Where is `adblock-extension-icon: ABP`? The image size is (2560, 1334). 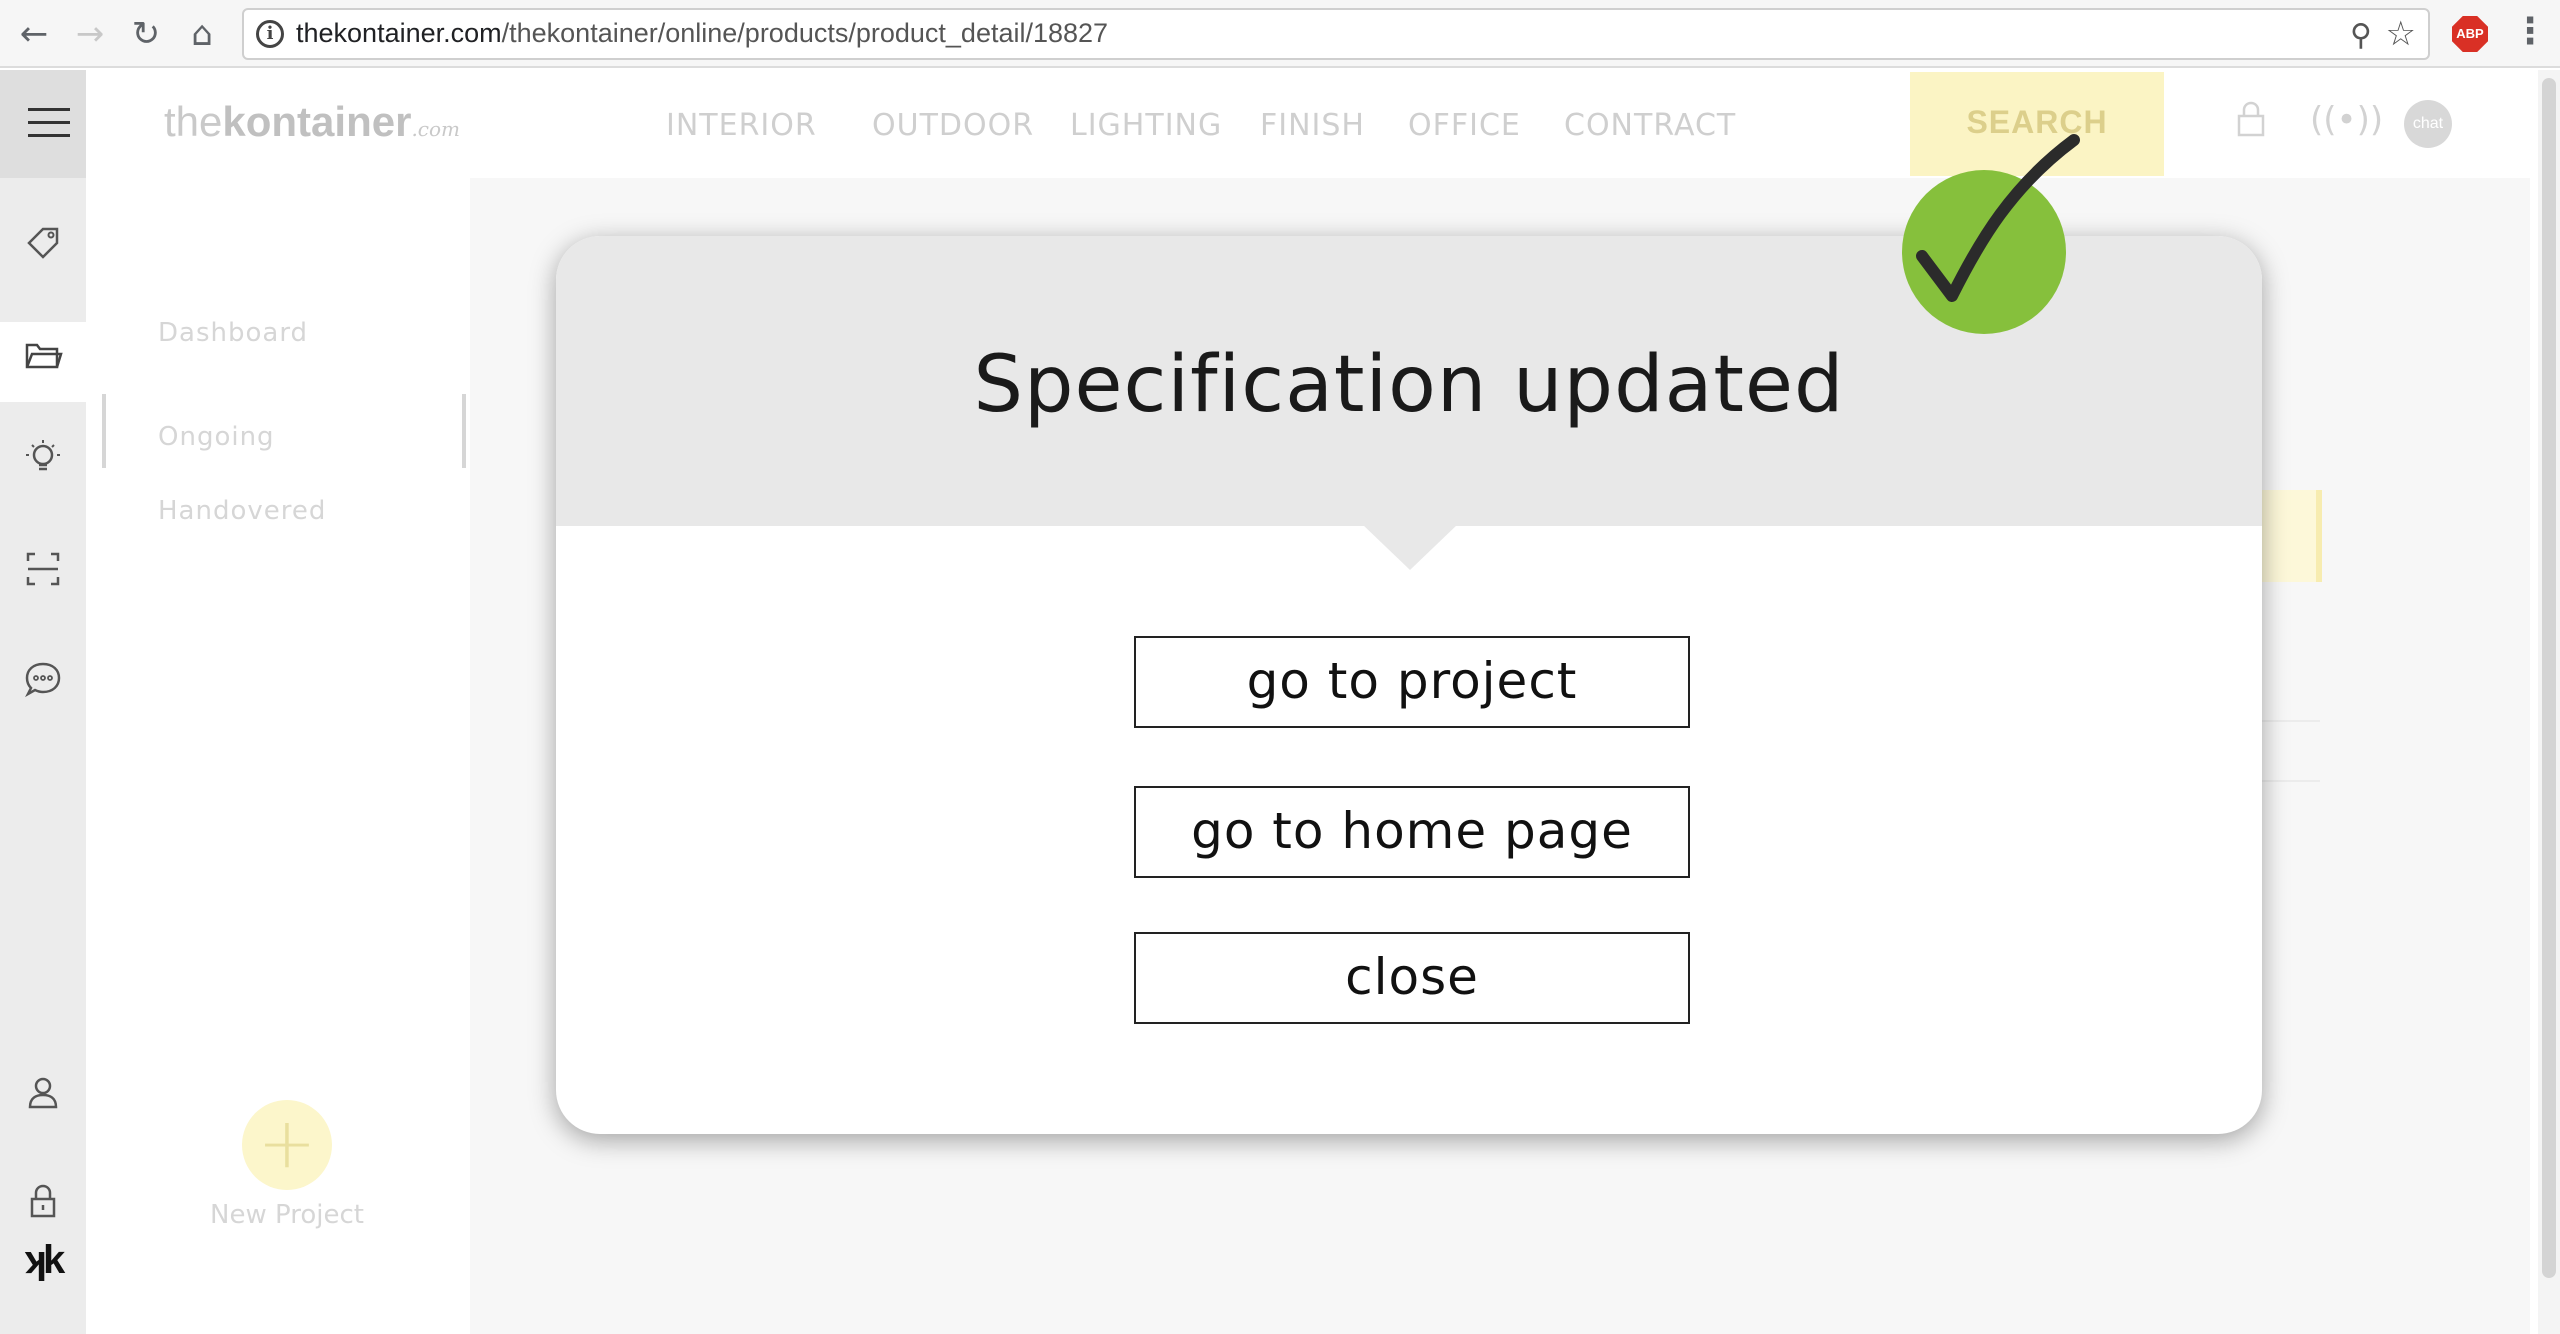 adblock-extension-icon: ABP is located at coordinates (2470, 34).